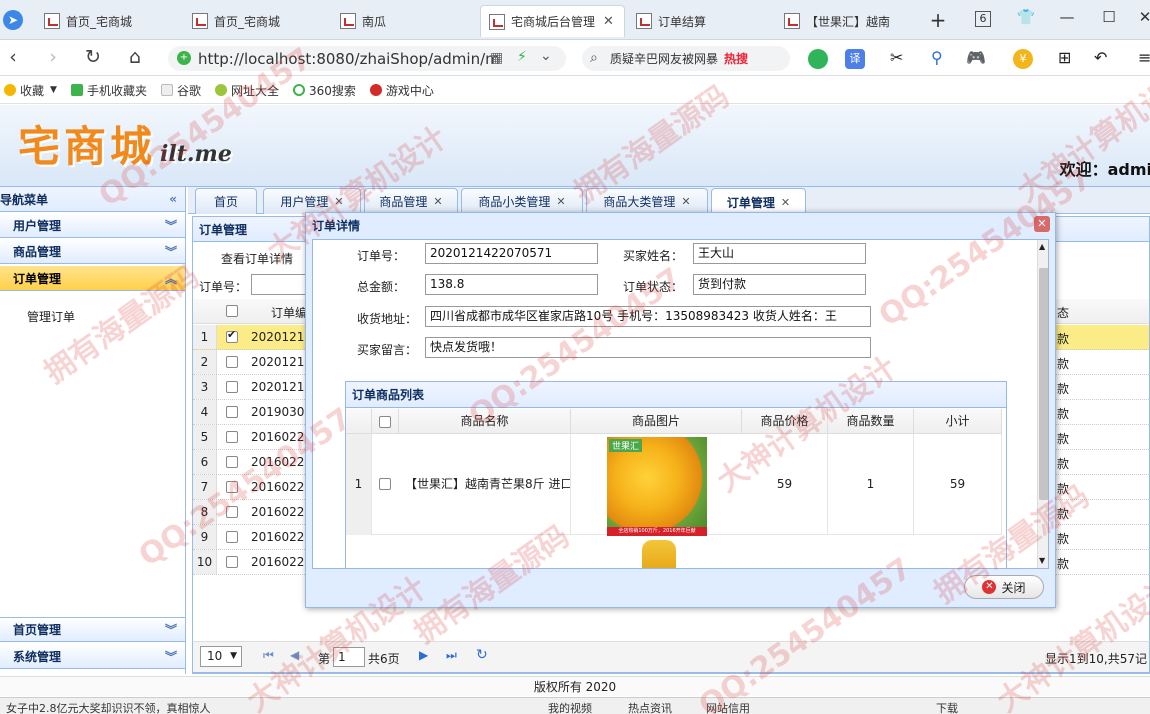 Image resolution: width=1150 pixels, height=714 pixels. I want to click on browser-tab: 【世果汇】越南, so click(846, 21).